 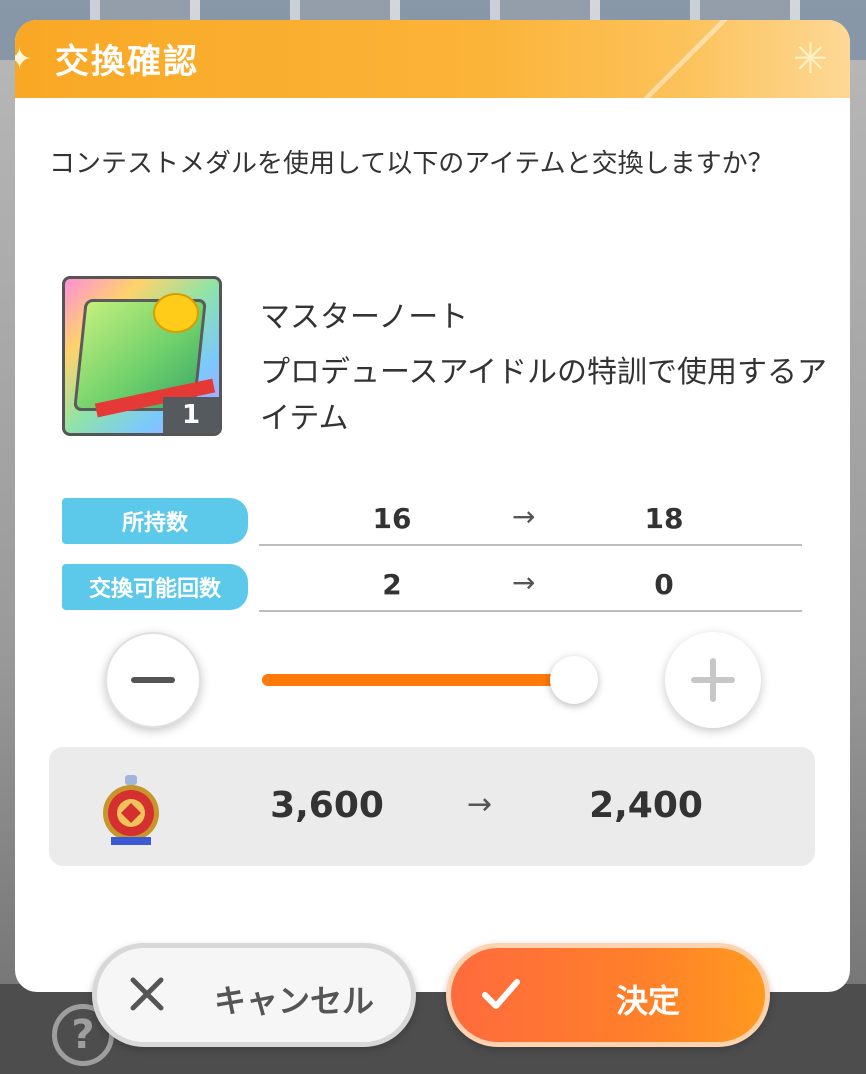 I want to click on sparkle-icon: ✳, so click(x=810, y=58).